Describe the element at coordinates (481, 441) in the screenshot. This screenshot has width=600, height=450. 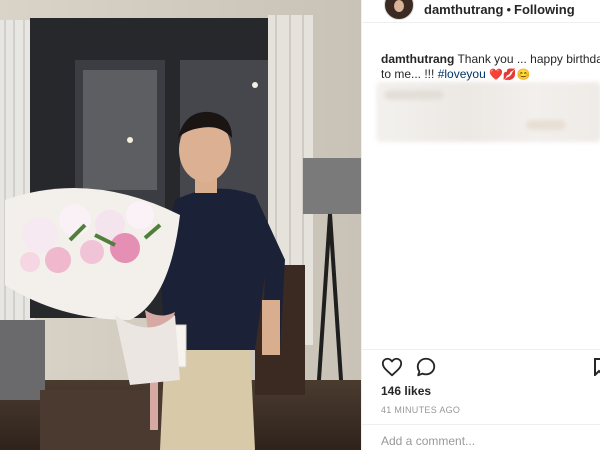
I see `comment-input` at that location.